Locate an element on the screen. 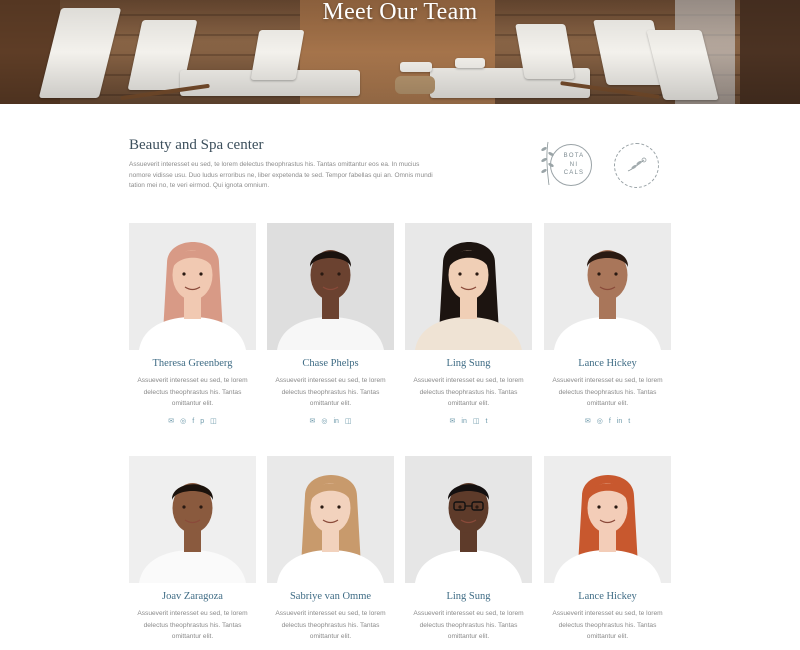 The width and height of the screenshot is (800, 650). portrait-man-glasses-icon is located at coordinates (468, 519).